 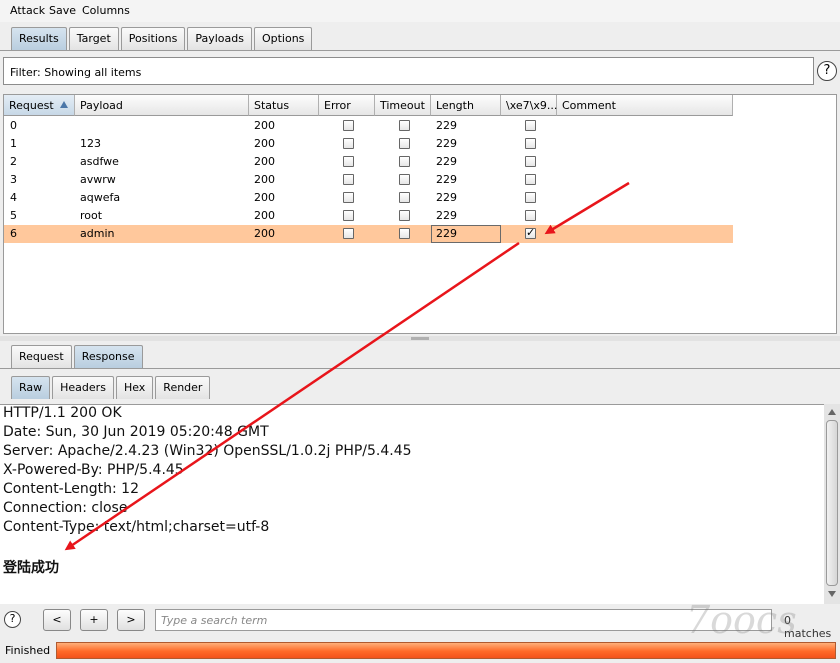 I want to click on tab-results: Results, so click(x=39, y=38).